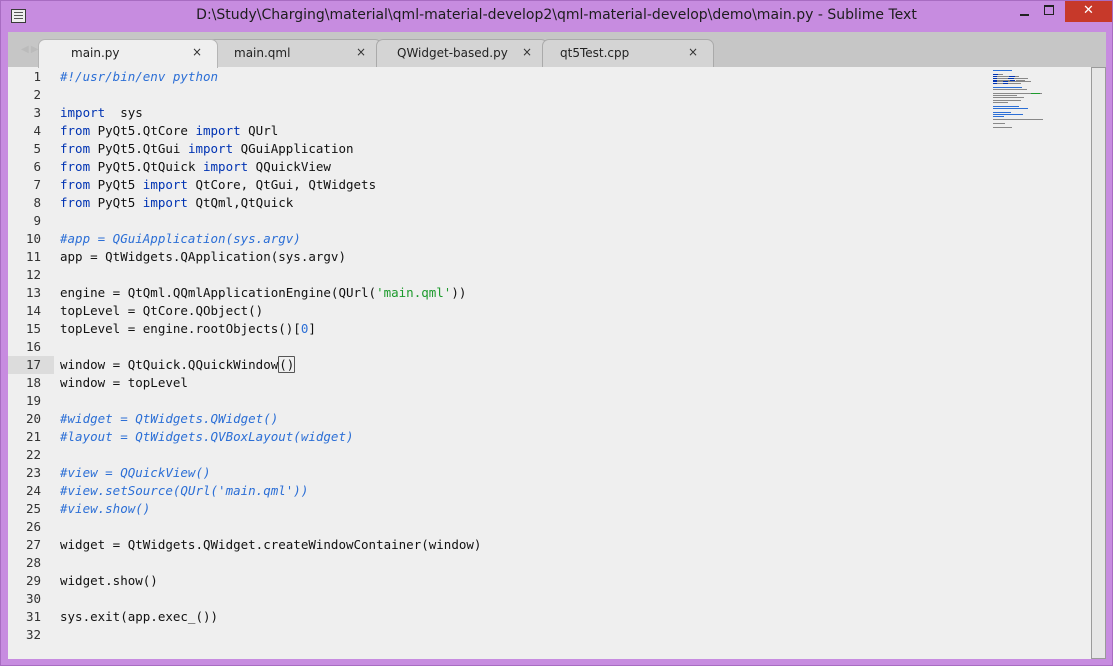 This screenshot has height=666, width=1113. Describe the element at coordinates (240, 202) in the screenshot. I see `code-token: QtQml,QtQuick` at that location.